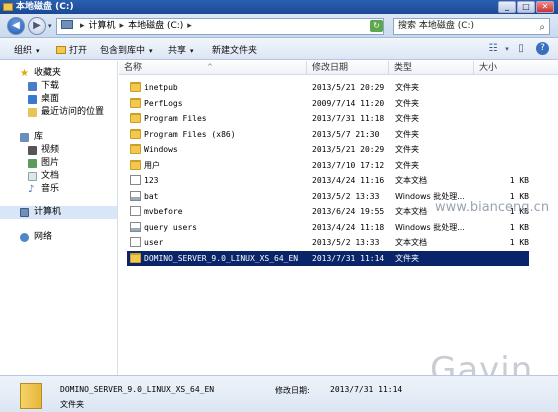 Image resolution: width=558 pixels, height=412 pixels. I want to click on details-name: DOMINO_SERVER_9.0_LINUX_XS_64_EN, so click(137, 389).